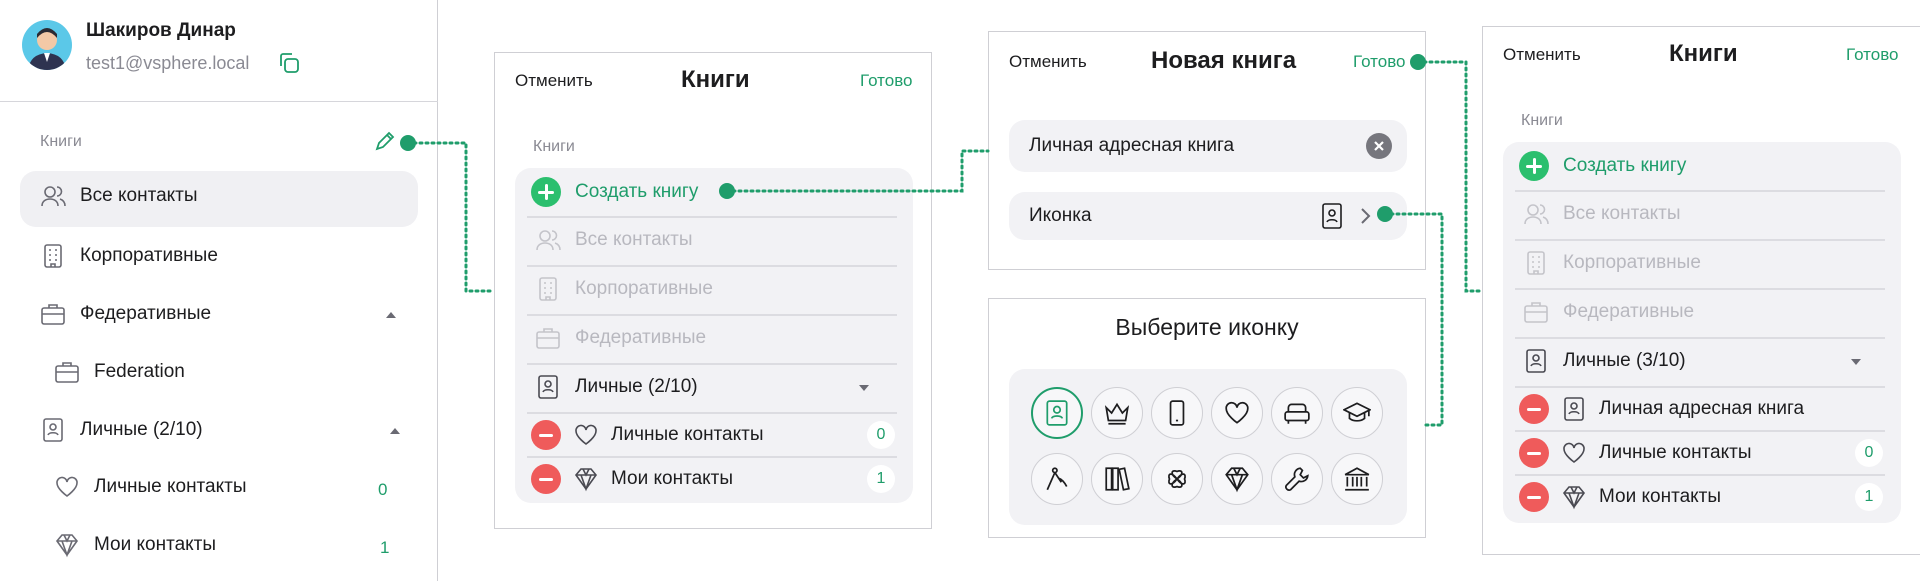  Describe the element at coordinates (857, 171) in the screenshot. I see `connector-create-to-new-book` at that location.